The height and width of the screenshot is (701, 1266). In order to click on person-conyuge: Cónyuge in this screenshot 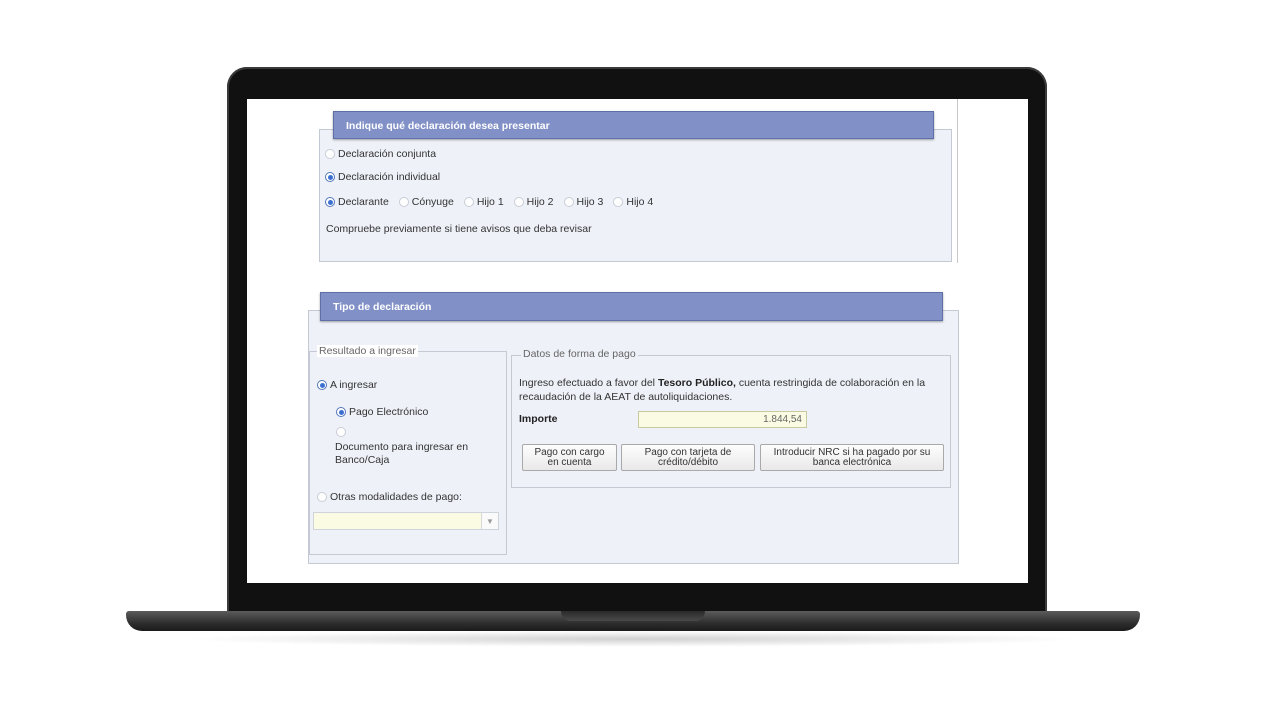, I will do `click(426, 202)`.